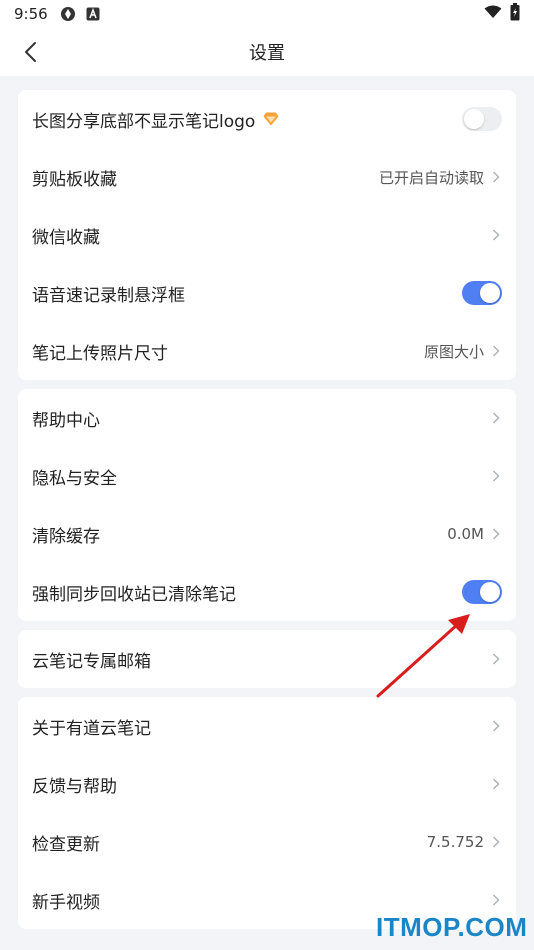 This screenshot has width=534, height=950. What do you see at coordinates (66, 237) in the screenshot?
I see `setting-label: 微信收藏` at bounding box center [66, 237].